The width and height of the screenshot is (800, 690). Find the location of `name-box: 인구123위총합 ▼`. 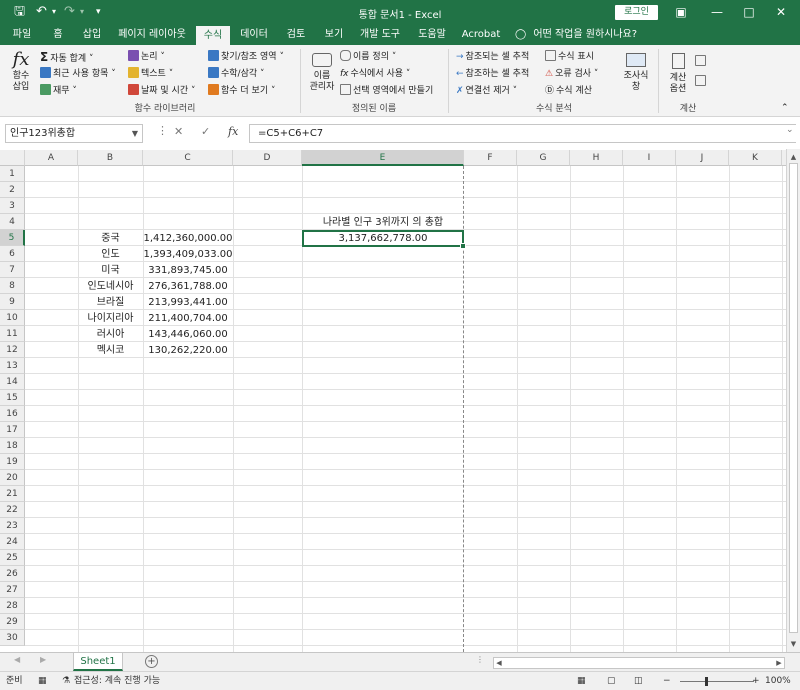

name-box: 인구123위총합 ▼ is located at coordinates (74, 133).